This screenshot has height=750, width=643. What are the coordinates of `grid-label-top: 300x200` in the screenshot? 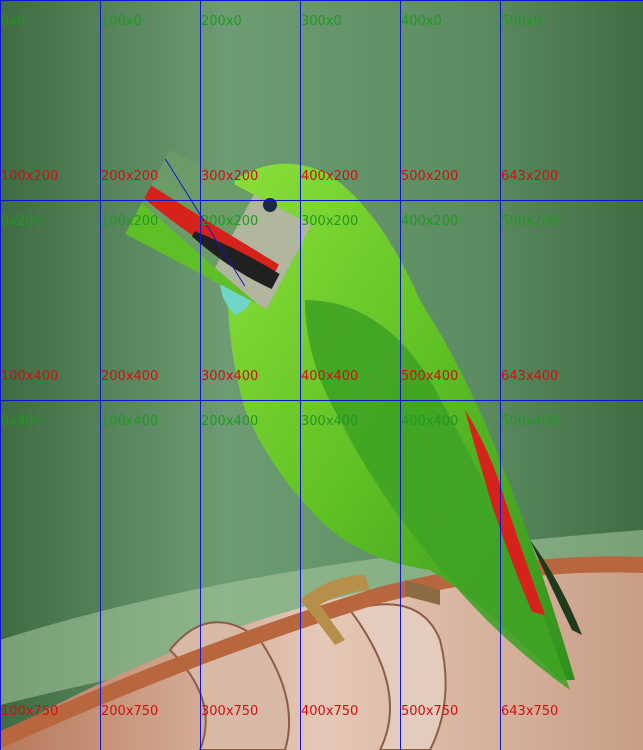 It's located at (330, 221).